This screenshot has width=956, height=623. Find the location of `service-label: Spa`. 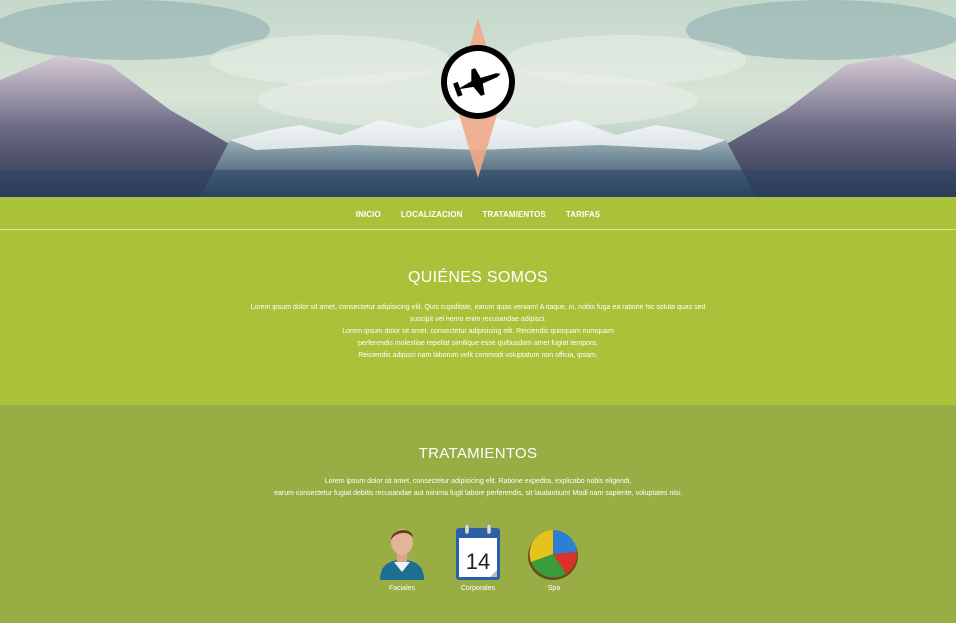

service-label: Spa is located at coordinates (554, 588).